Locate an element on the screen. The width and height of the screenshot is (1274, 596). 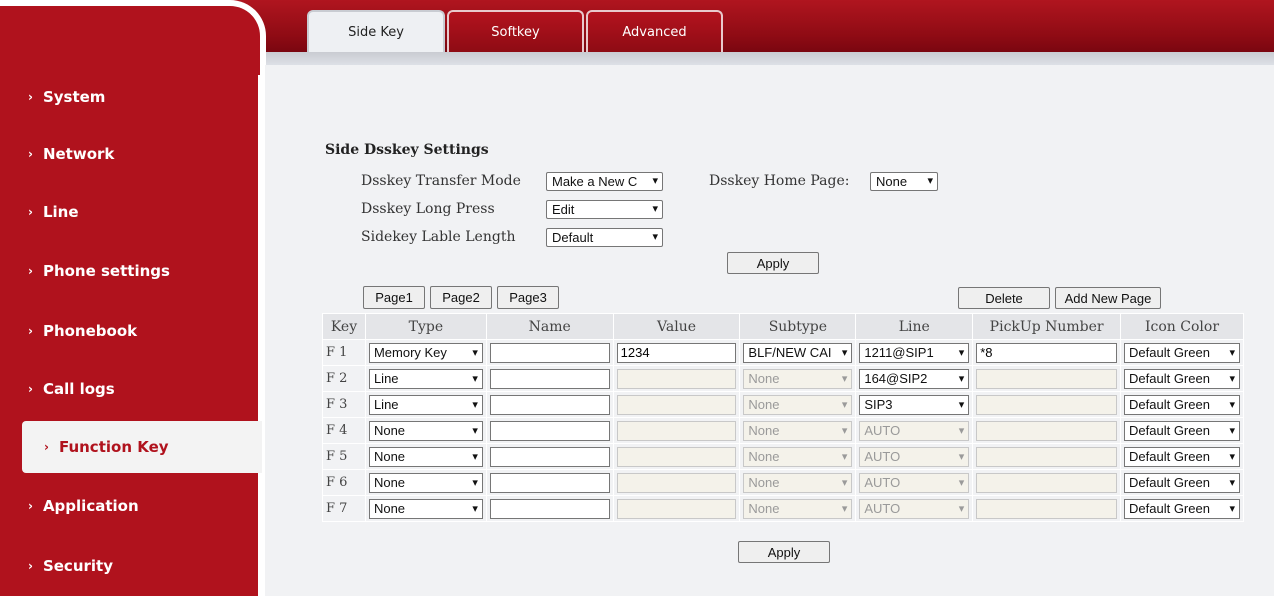
name-cell is located at coordinates (549, 378).